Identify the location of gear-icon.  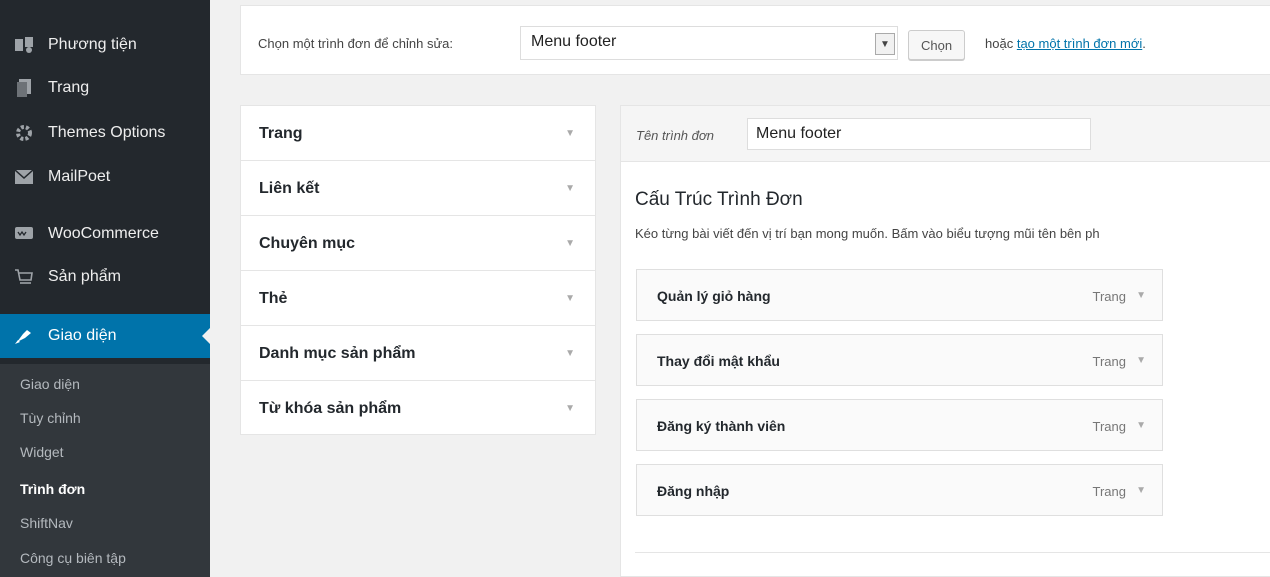
(24, 133).